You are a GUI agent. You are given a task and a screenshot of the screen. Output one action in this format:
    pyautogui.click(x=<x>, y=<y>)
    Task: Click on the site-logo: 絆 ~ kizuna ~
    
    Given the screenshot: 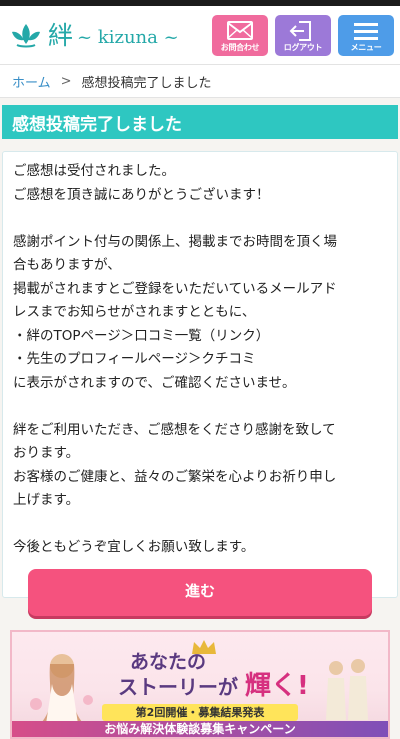 What is the action you would take?
    pyautogui.click(x=93, y=35)
    